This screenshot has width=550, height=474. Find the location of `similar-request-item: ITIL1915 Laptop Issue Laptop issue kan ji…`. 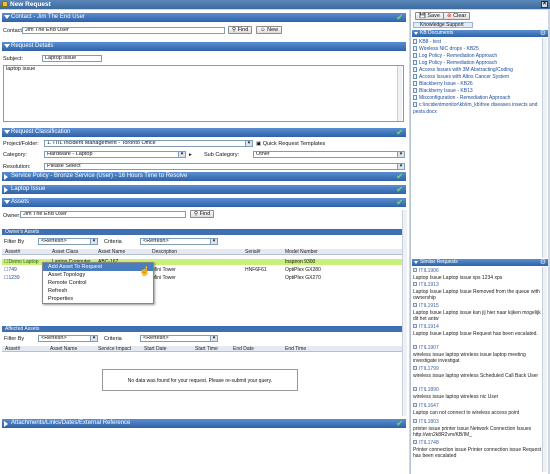

similar-request-item: ITIL1915 Laptop Issue Laptop issue kan ji… is located at coordinates (480, 313).